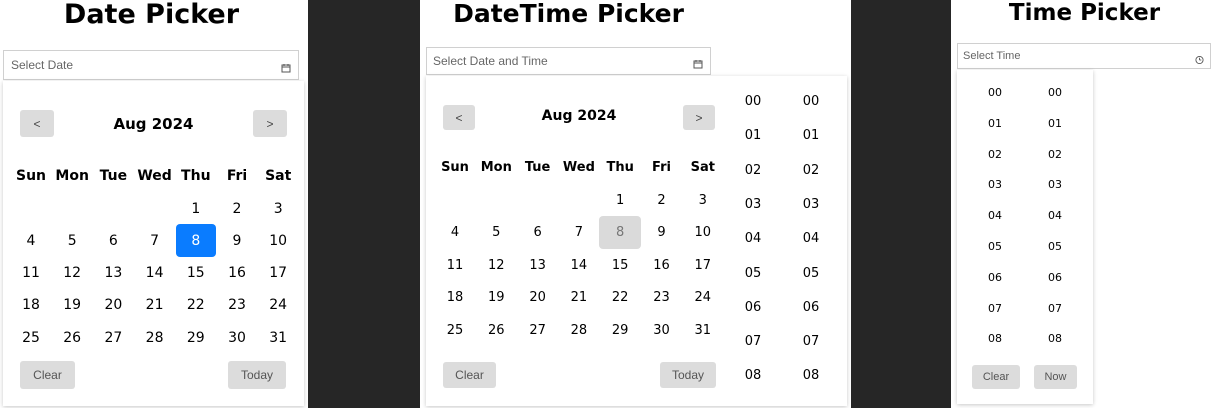  I want to click on selected-day-cell: 8, so click(620, 233).